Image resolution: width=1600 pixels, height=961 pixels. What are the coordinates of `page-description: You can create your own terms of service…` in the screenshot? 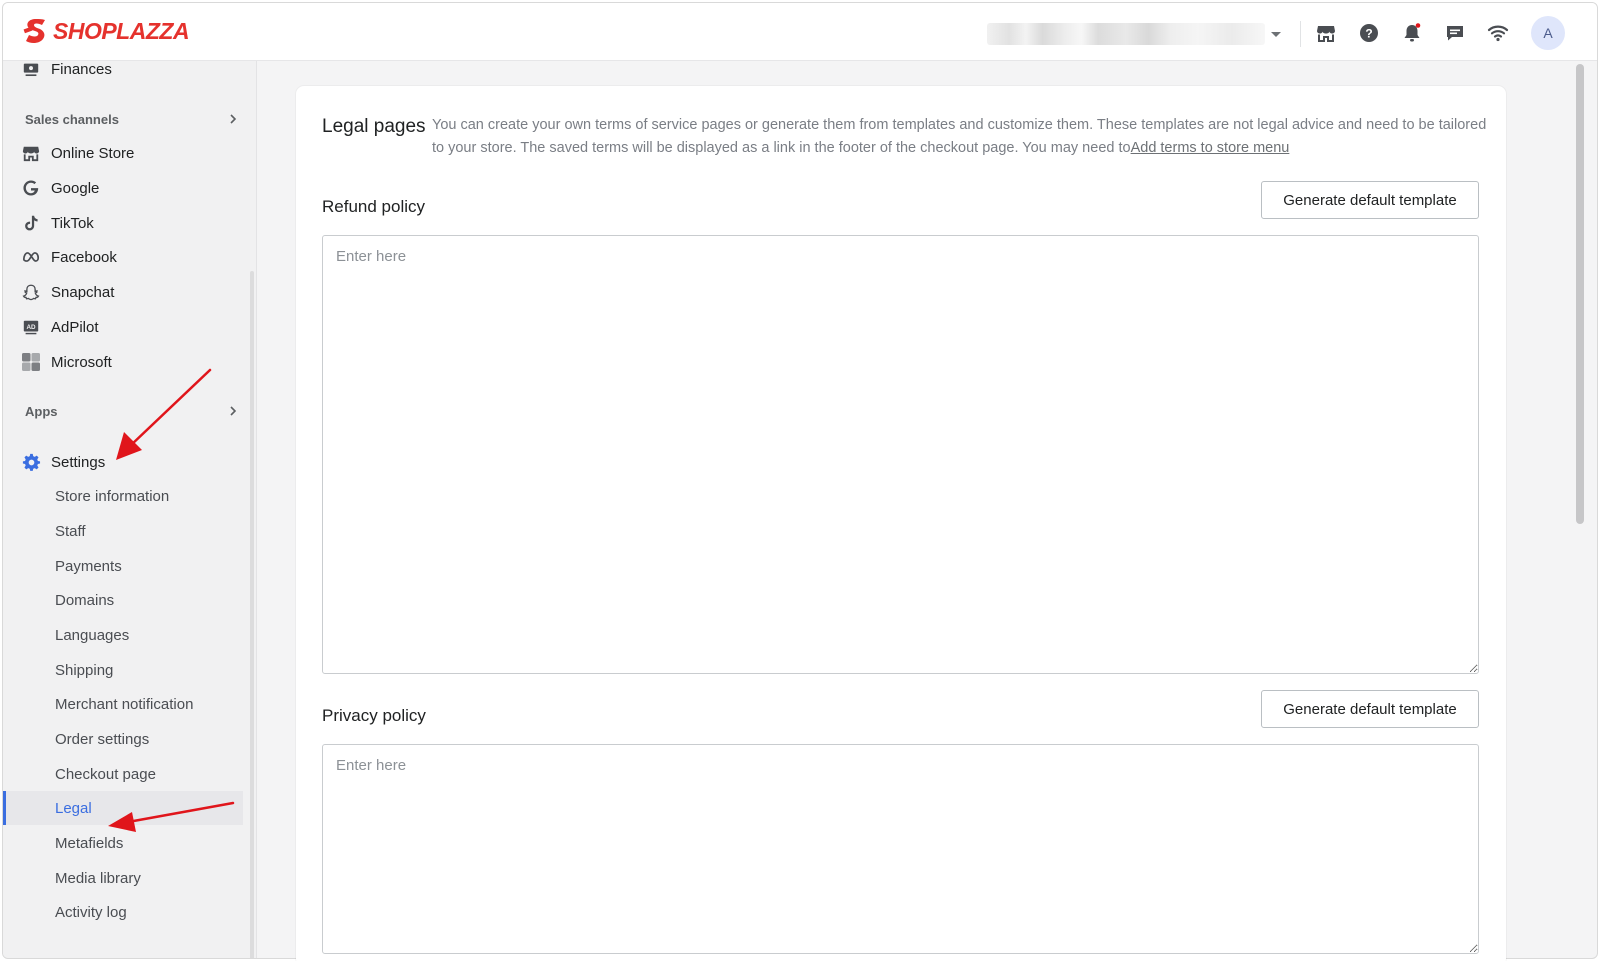 It's located at (962, 137).